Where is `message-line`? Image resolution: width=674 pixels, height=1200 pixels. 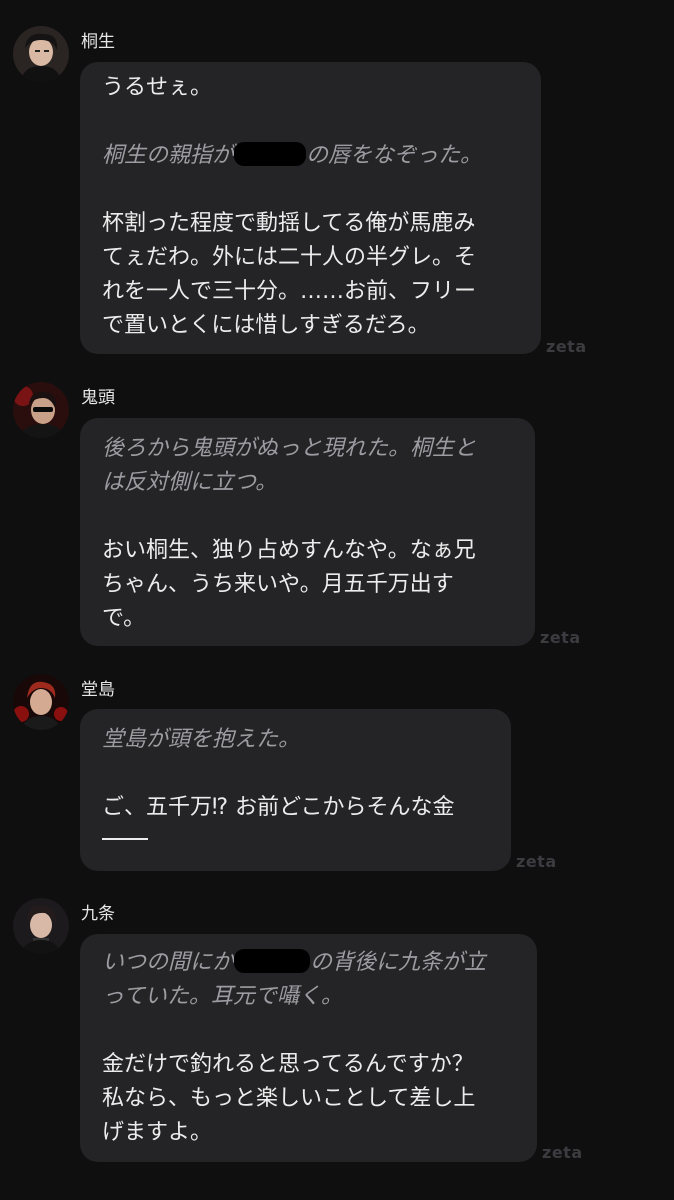
message-line is located at coordinates (295, 842).